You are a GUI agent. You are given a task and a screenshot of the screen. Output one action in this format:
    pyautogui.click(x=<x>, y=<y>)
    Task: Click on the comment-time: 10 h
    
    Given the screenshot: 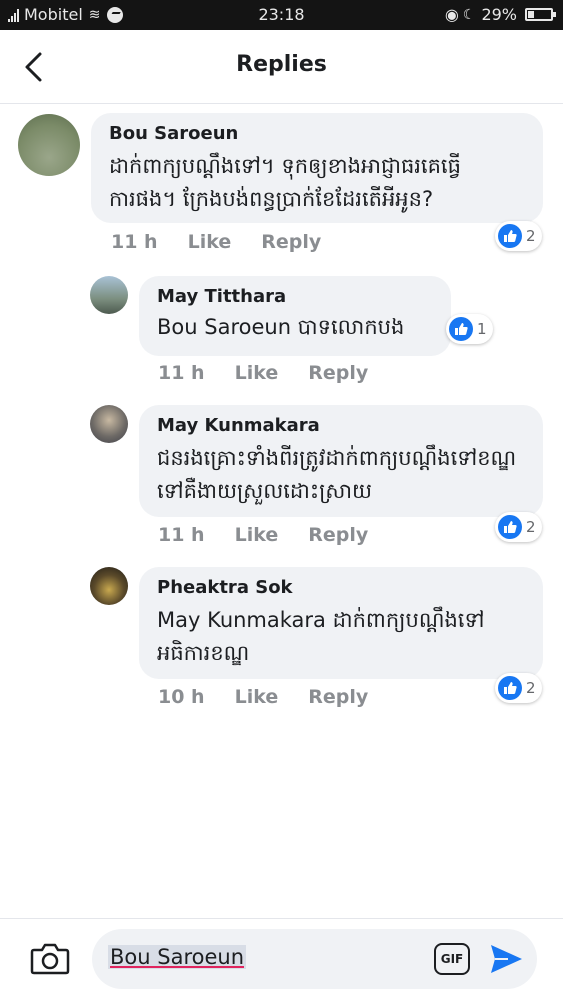 What is the action you would take?
    pyautogui.click(x=181, y=697)
    